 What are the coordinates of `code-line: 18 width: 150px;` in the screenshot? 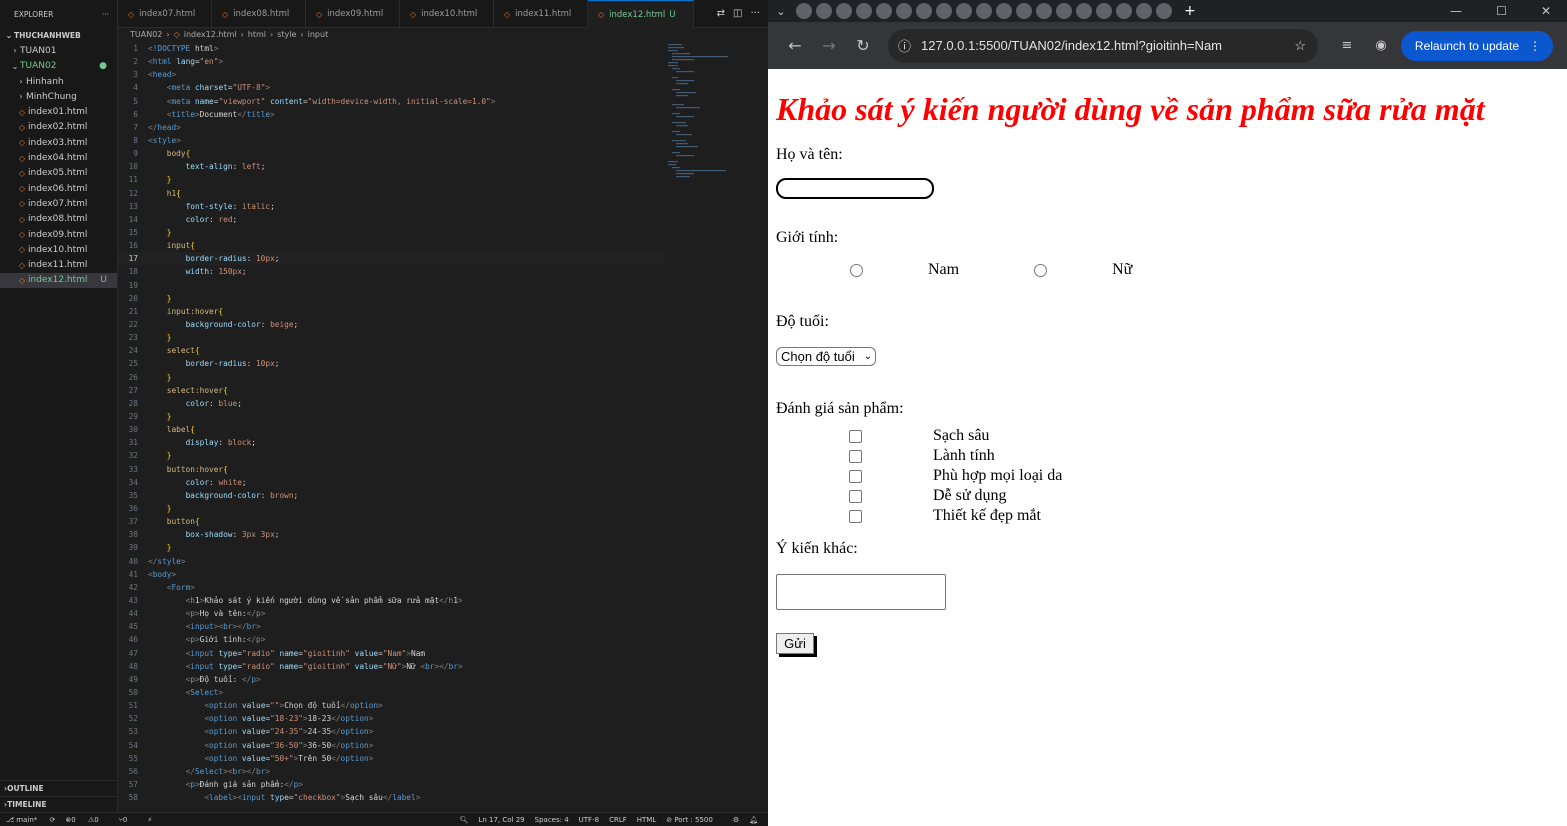 It's located at (391, 271).